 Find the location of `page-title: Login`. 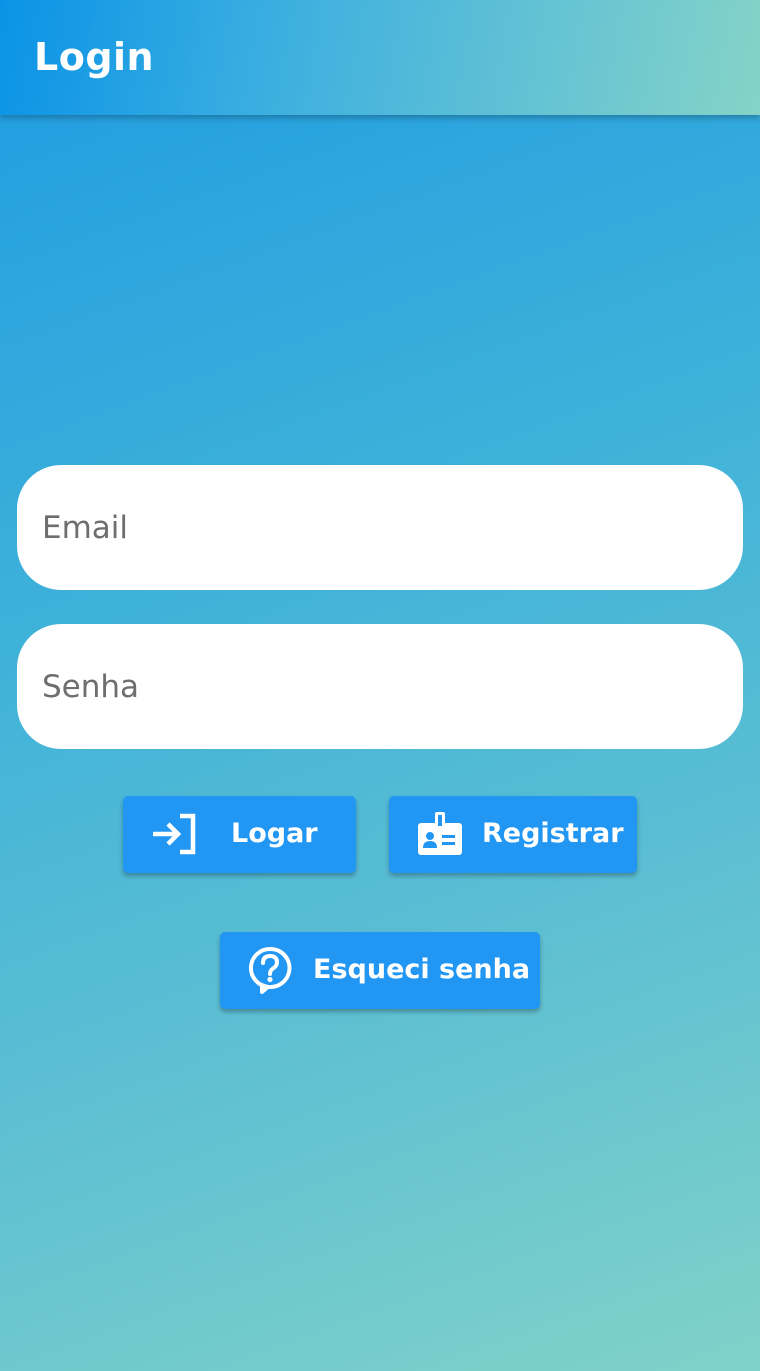

page-title: Login is located at coordinates (94, 57).